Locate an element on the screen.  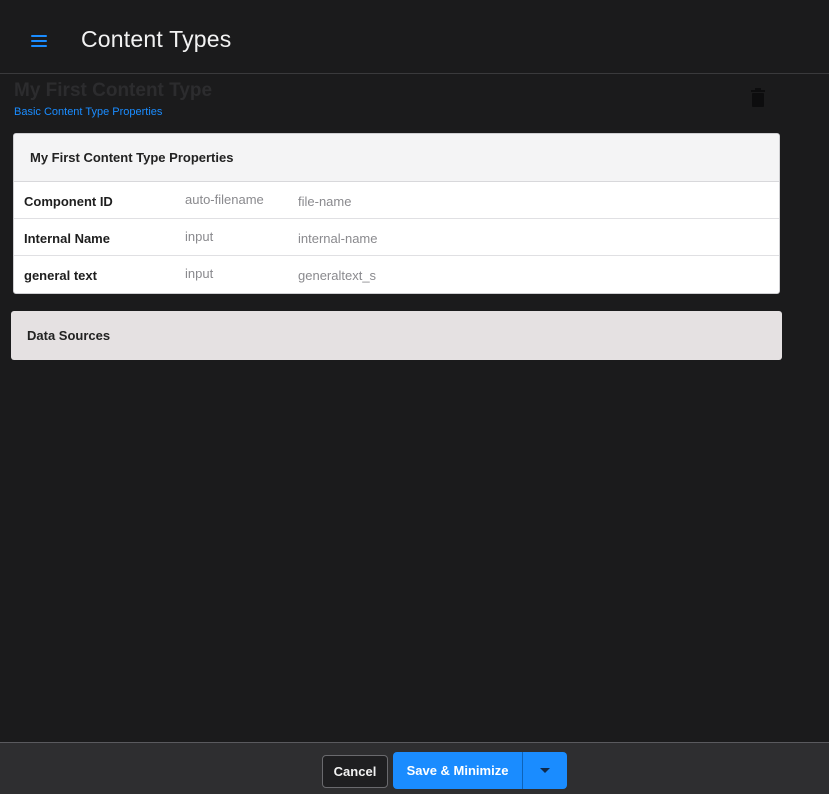
property-id: internal-name is located at coordinates (338, 238).